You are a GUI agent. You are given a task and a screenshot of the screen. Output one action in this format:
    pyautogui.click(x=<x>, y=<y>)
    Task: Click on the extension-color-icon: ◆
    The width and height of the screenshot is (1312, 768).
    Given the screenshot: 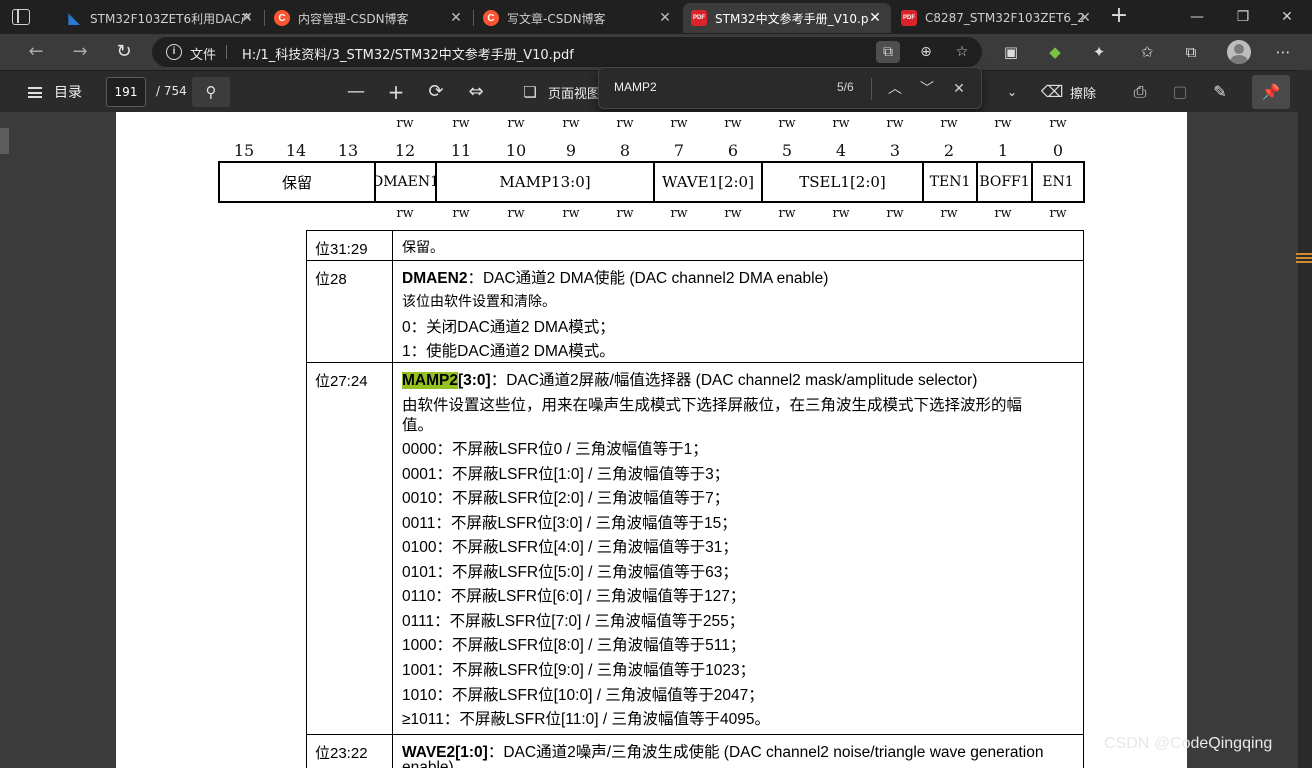 What is the action you would take?
    pyautogui.click(x=1055, y=52)
    